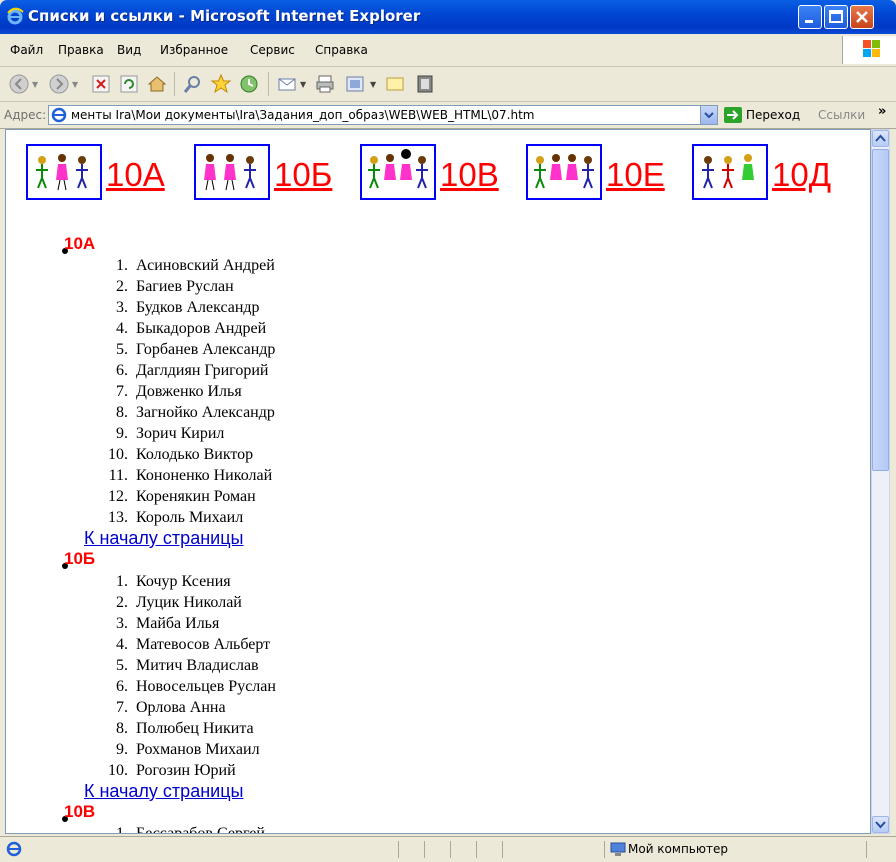  What do you see at coordinates (192, 370) in the screenshot?
I see `list-item: 6. Даглдиян Григорий` at bounding box center [192, 370].